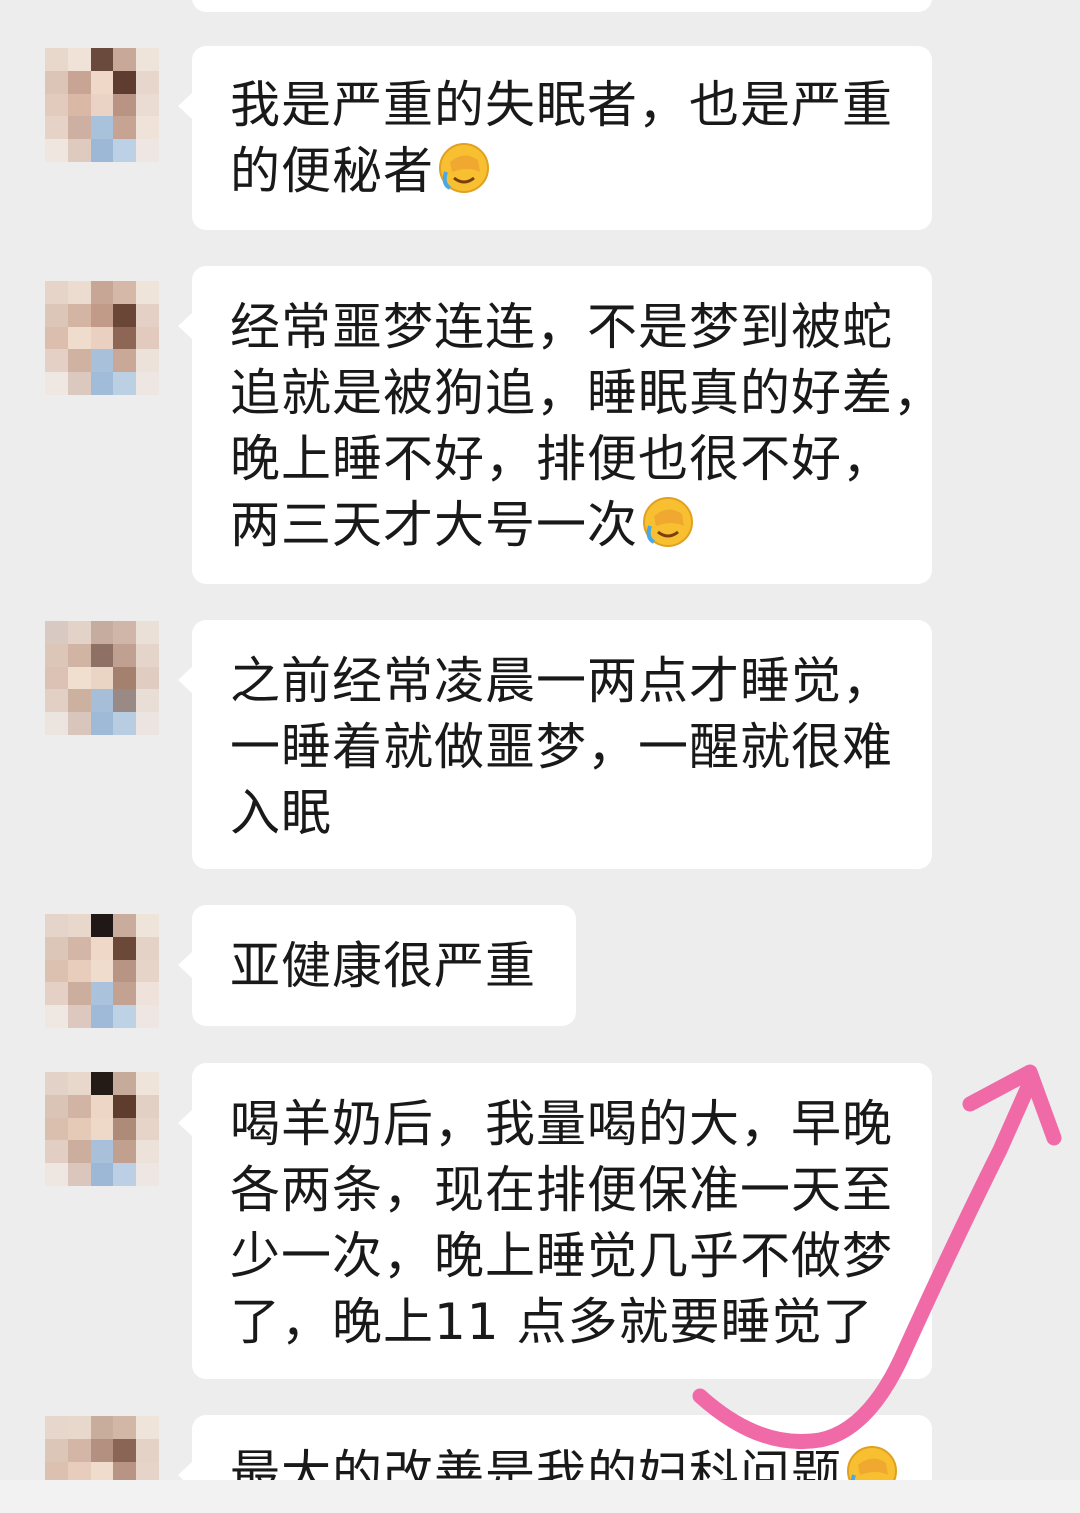 This screenshot has width=1080, height=1513. What do you see at coordinates (561, 1256) in the screenshot?
I see `message-line: 少一次，晚上睡觉几乎不做梦` at bounding box center [561, 1256].